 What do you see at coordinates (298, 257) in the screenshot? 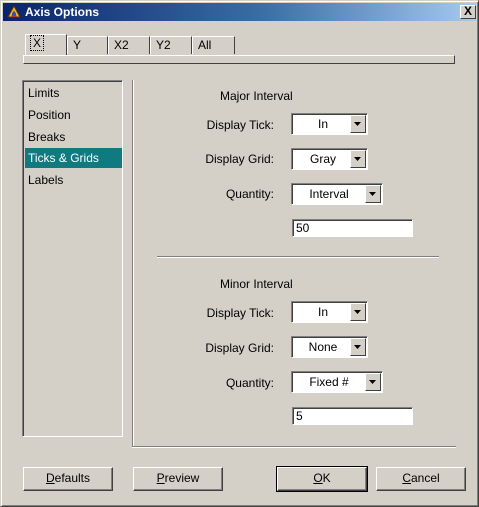
I see `section-divider` at bounding box center [298, 257].